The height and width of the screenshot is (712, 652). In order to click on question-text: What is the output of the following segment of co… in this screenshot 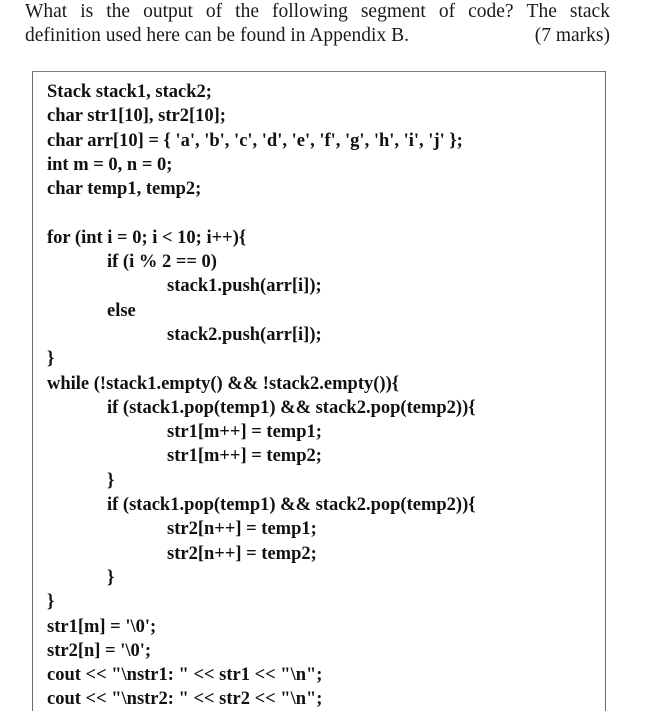, I will do `click(317, 24)`.